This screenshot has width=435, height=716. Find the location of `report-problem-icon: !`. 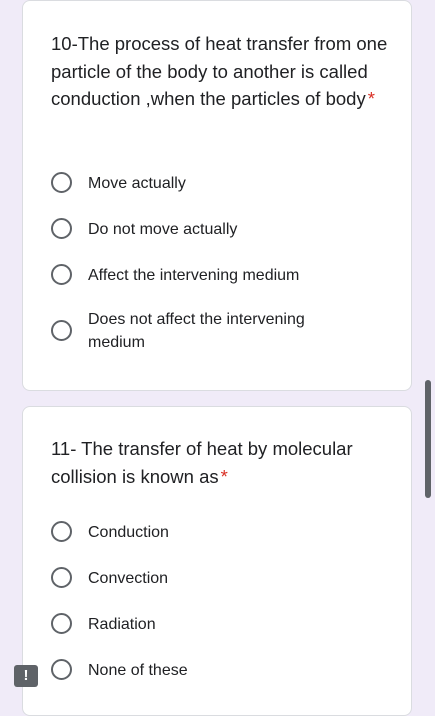

report-problem-icon: ! is located at coordinates (26, 676).